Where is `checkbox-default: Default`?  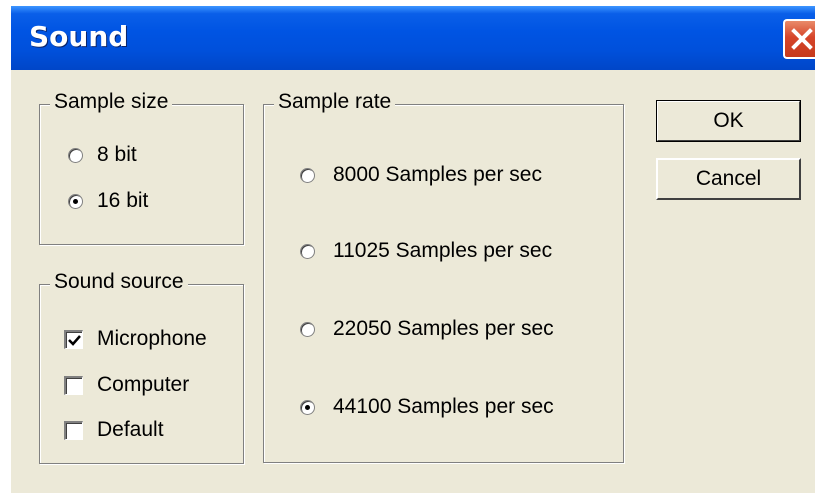
checkbox-default: Default is located at coordinates (114, 430).